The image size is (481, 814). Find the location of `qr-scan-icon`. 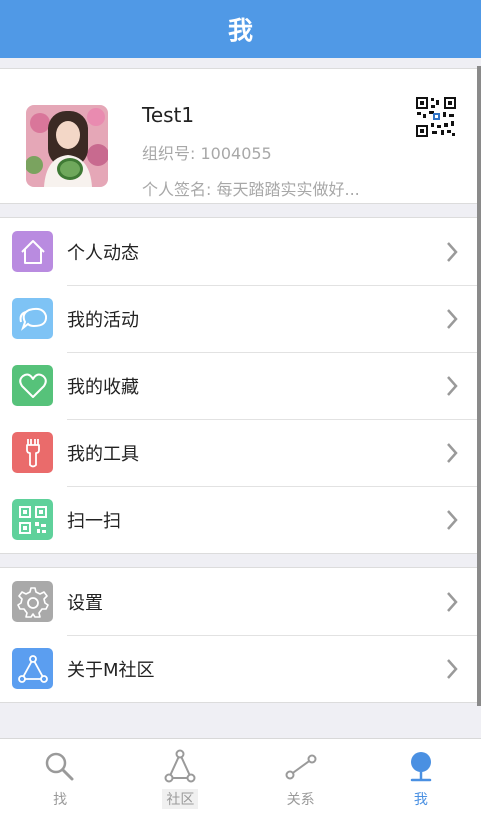

qr-scan-icon is located at coordinates (32, 519).